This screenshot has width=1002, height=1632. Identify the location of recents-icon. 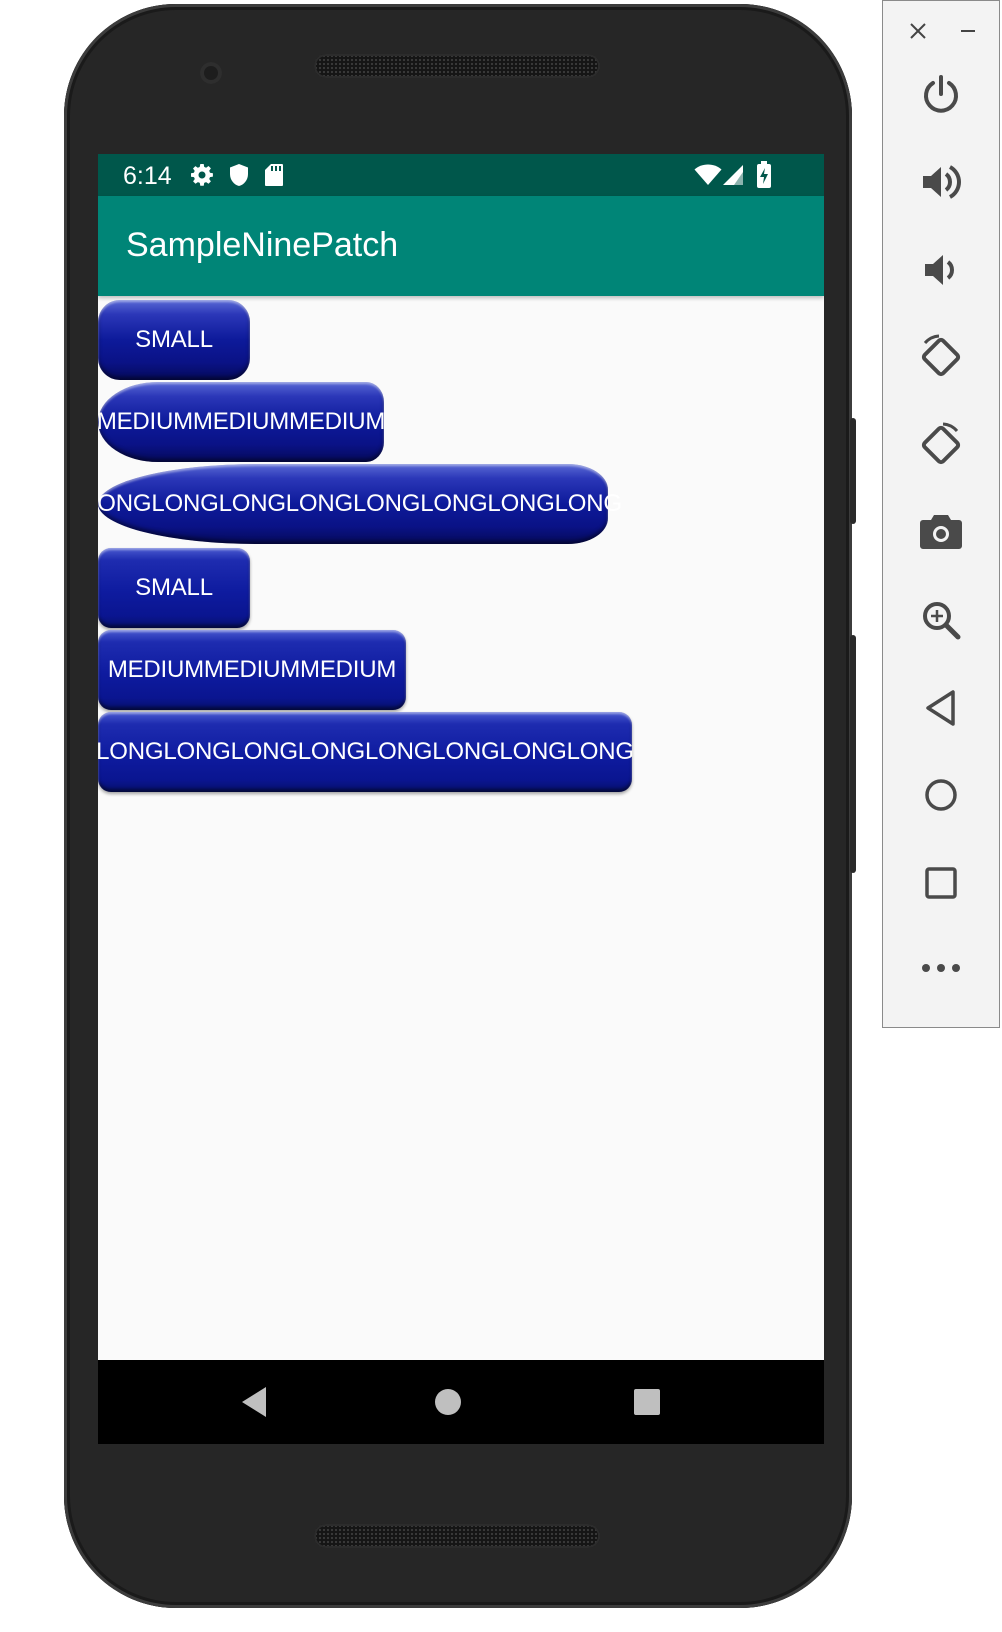
(647, 1402).